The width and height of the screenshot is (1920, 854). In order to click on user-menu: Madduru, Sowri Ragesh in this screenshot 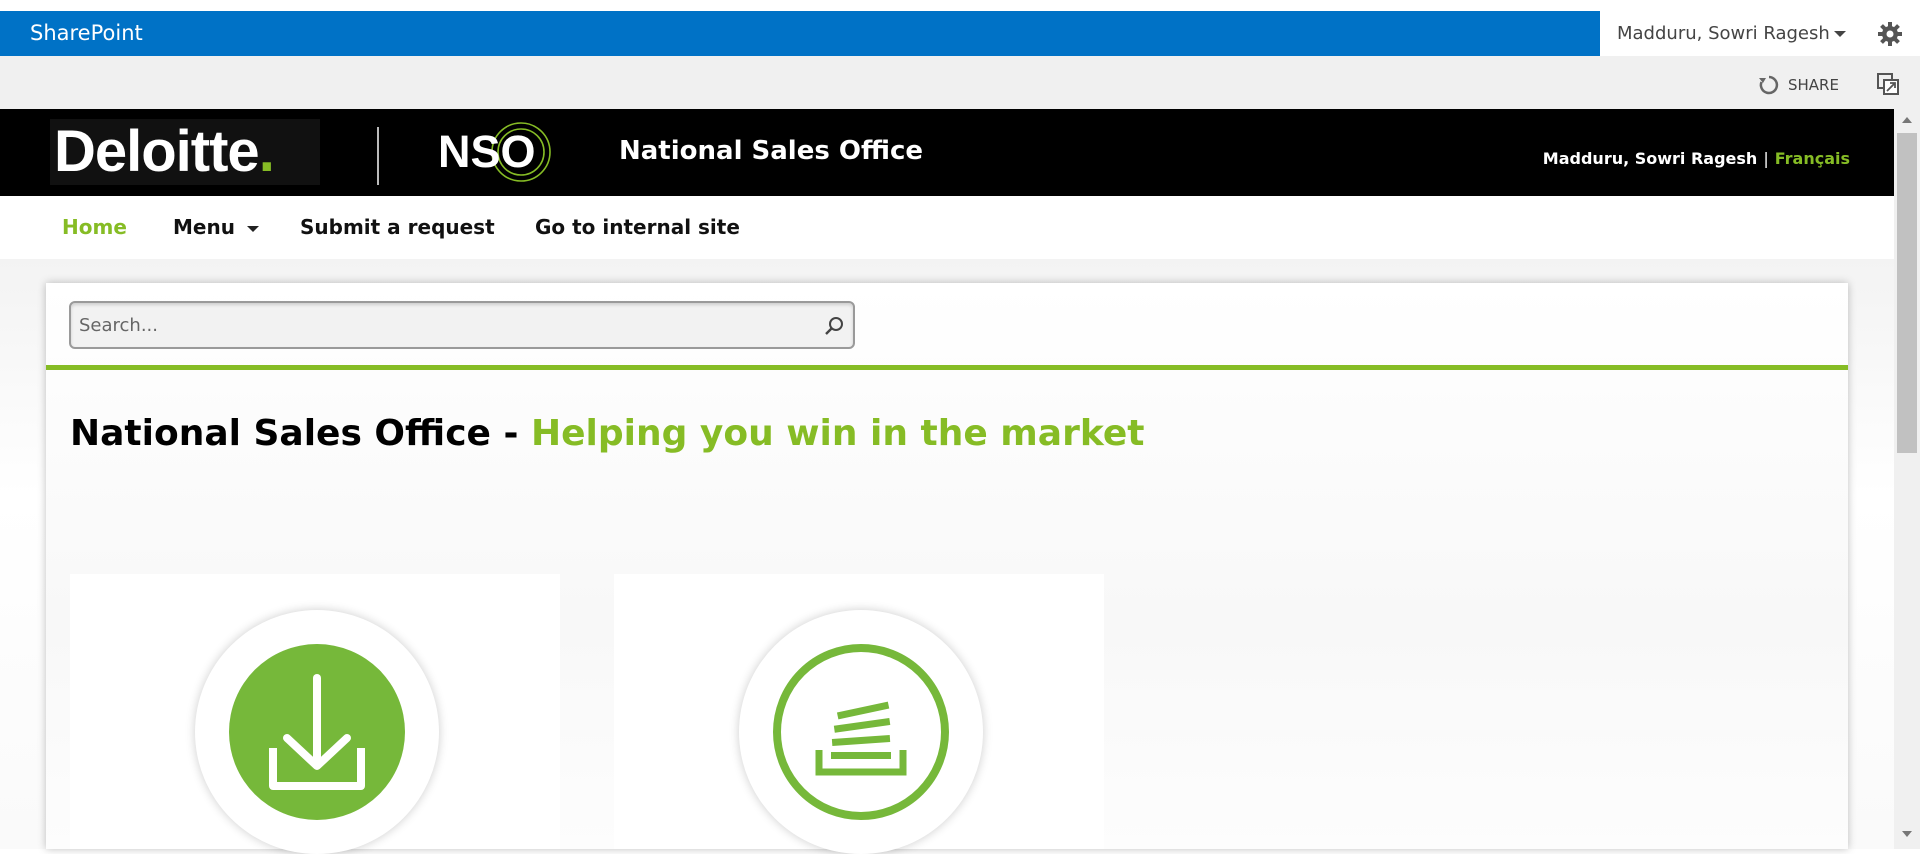, I will do `click(1731, 33)`.